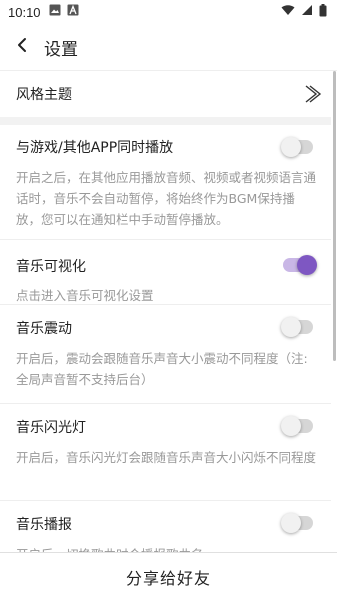  I want to click on back-button, so click(22, 47).